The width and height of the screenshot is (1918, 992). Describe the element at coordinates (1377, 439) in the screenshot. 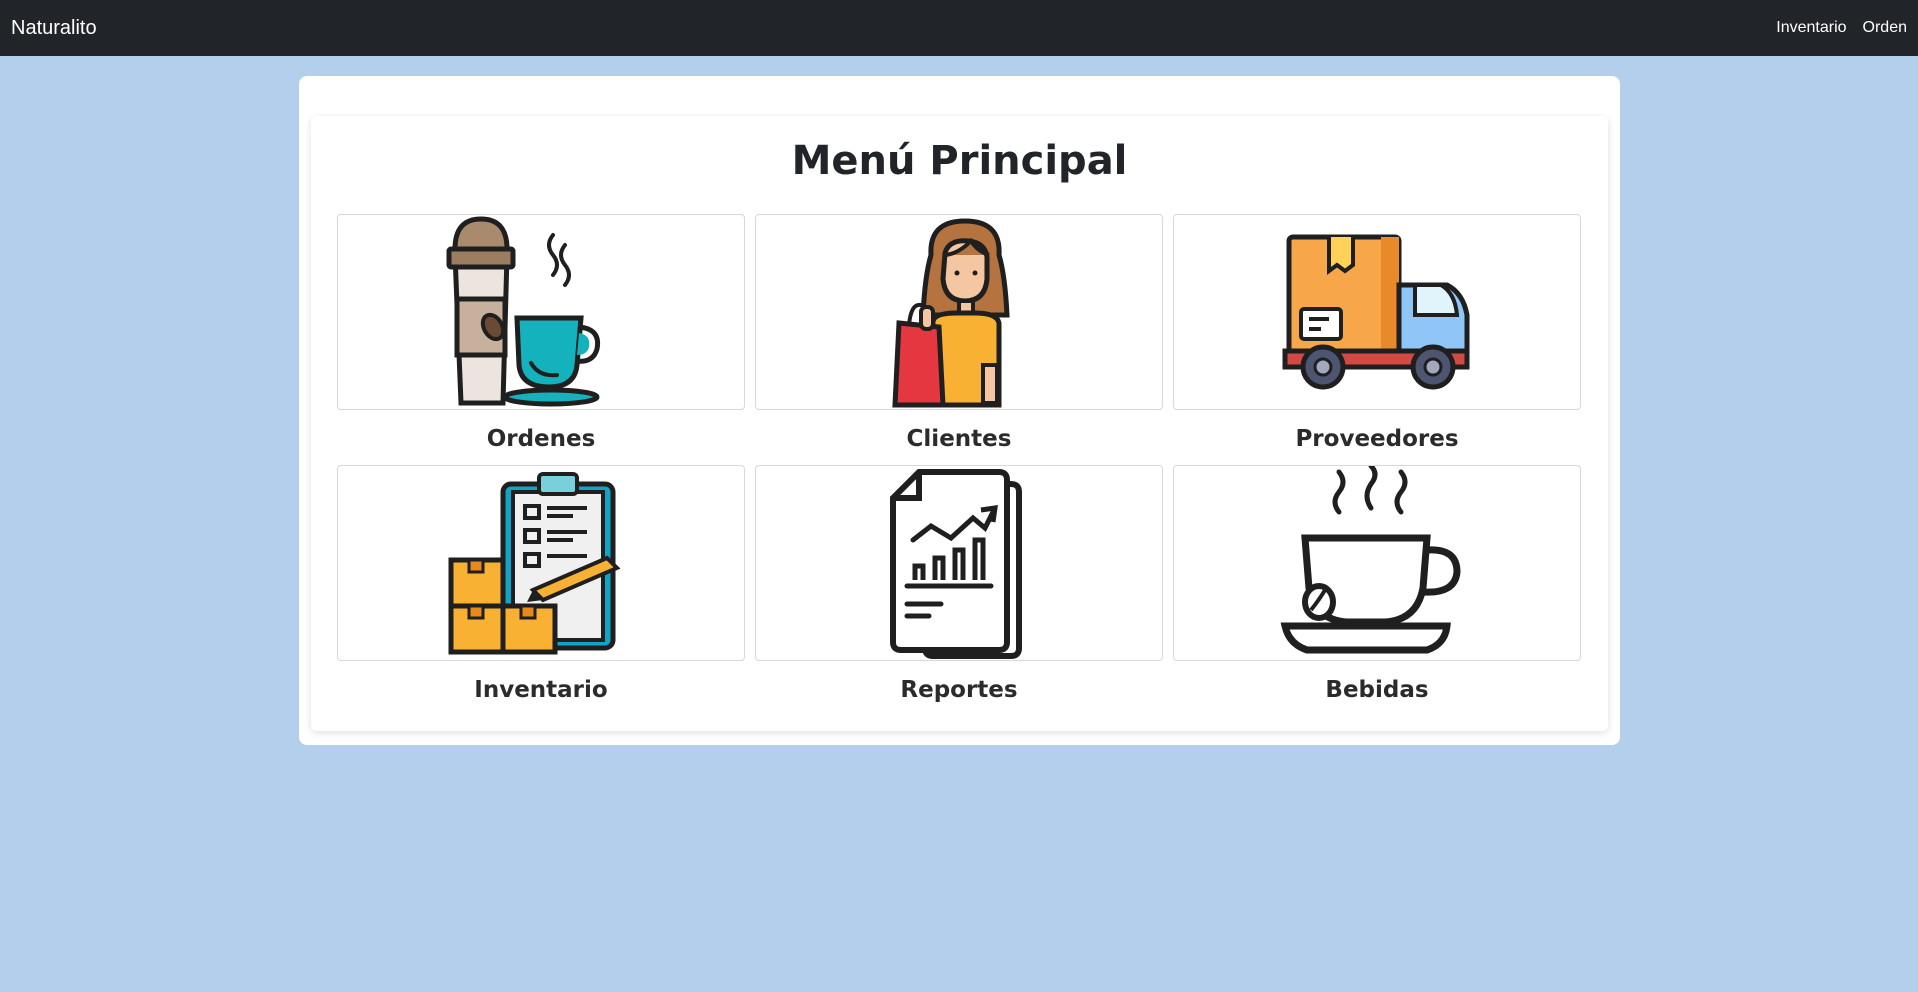

I see `tile-label: Proveedores` at that location.